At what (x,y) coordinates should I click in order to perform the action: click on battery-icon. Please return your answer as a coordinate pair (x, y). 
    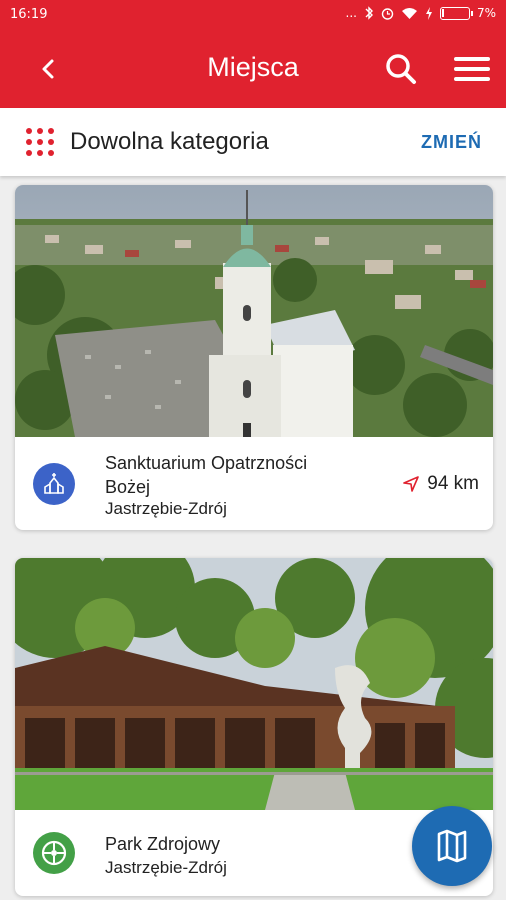
    Looking at the image, I should click on (456, 13).